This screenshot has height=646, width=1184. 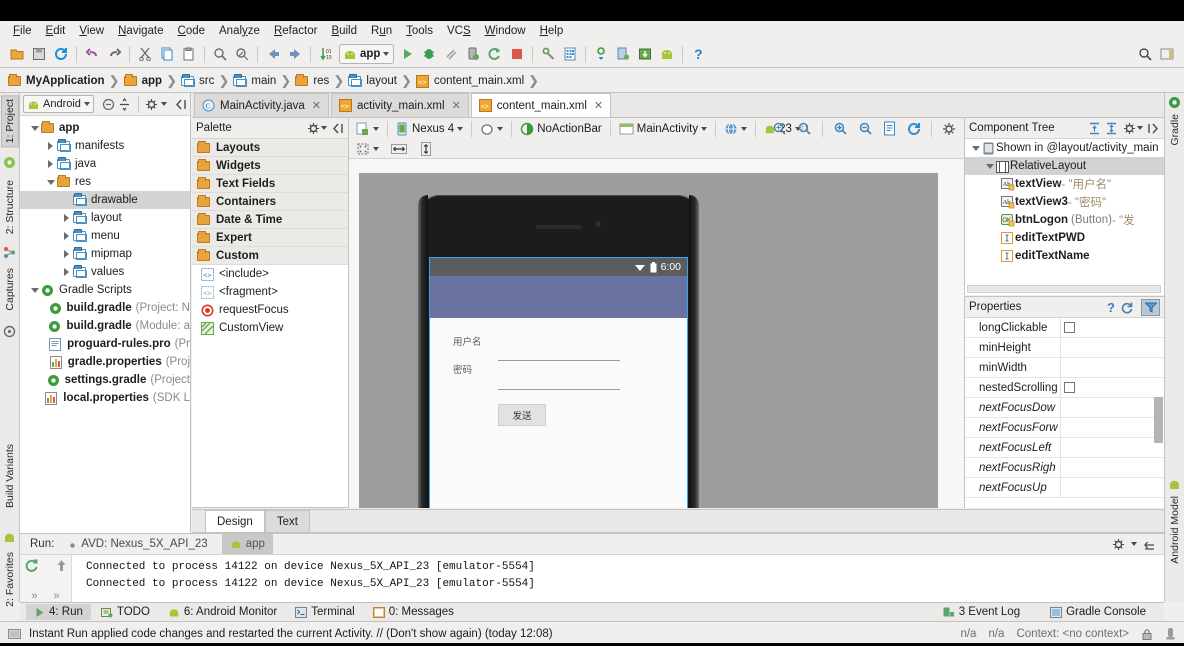 I want to click on palette-group-containers: Containers, so click(x=270, y=202).